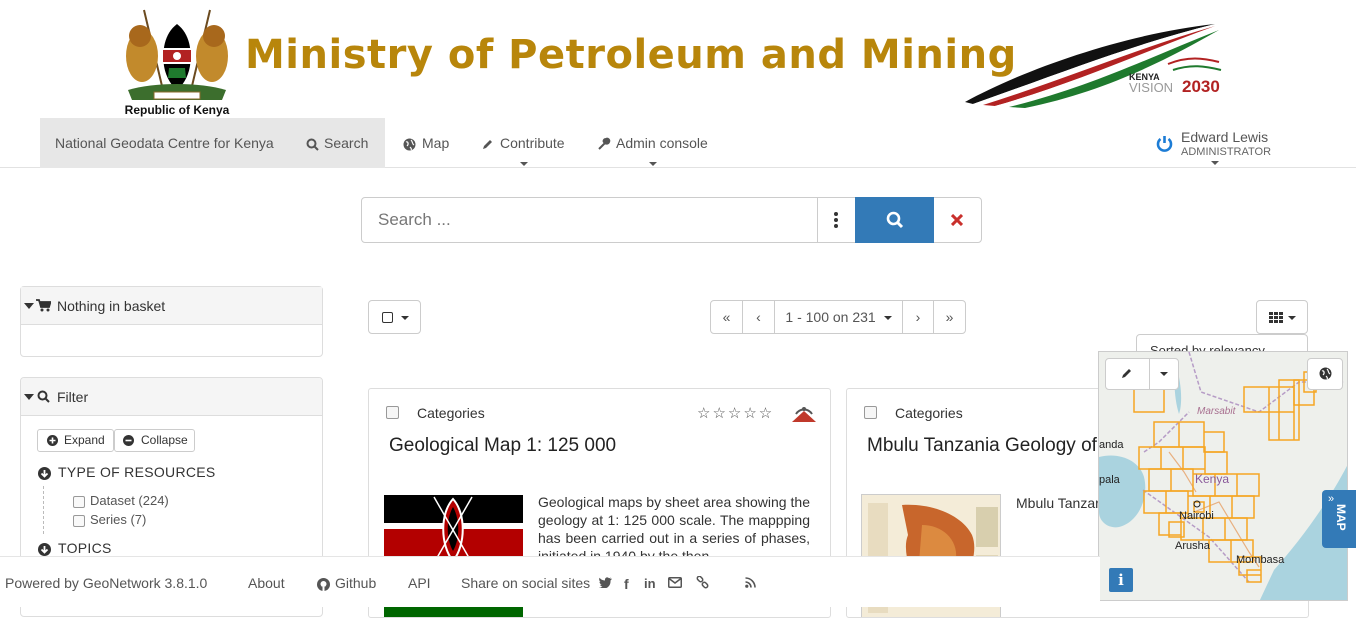 This screenshot has height=618, width=1356. What do you see at coordinates (675, 582) in the screenshot?
I see `email-icon` at bounding box center [675, 582].